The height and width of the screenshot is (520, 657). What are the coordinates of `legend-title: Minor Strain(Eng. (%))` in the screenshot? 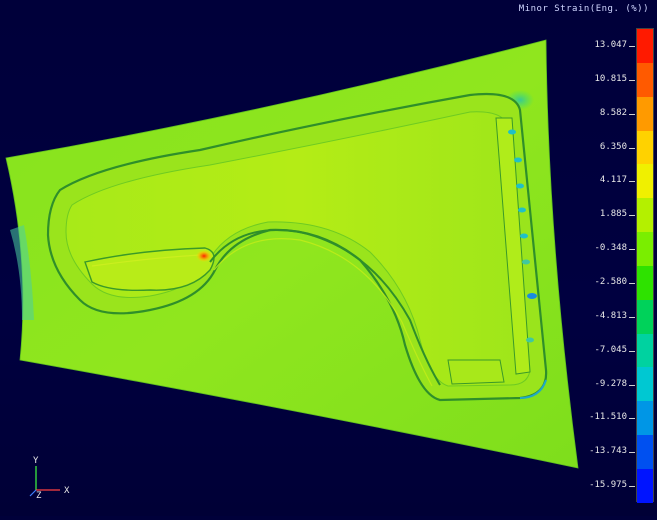 It's located at (583, 9).